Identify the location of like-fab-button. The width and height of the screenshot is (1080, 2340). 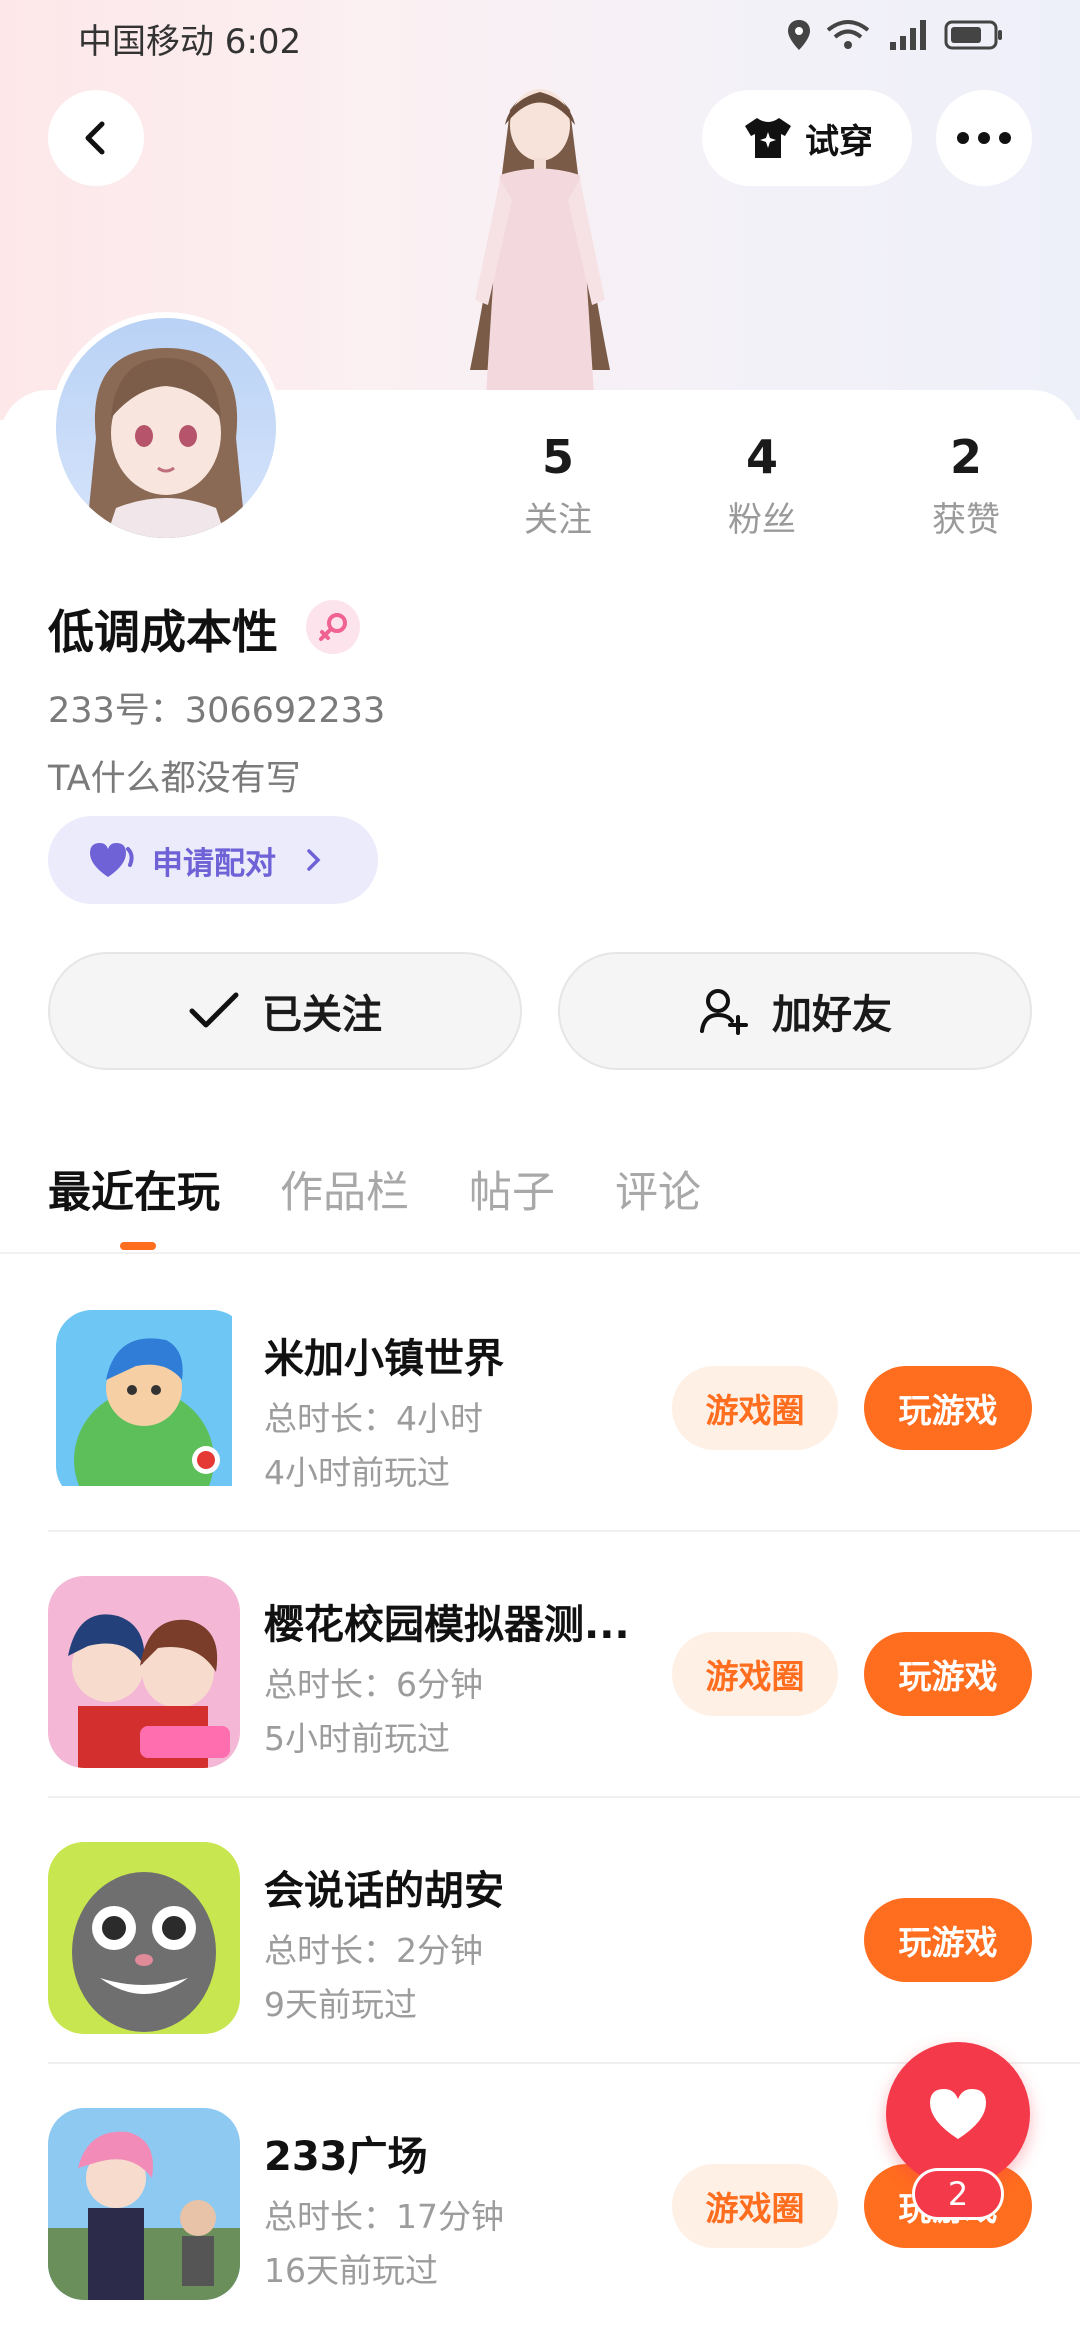
(958, 2114).